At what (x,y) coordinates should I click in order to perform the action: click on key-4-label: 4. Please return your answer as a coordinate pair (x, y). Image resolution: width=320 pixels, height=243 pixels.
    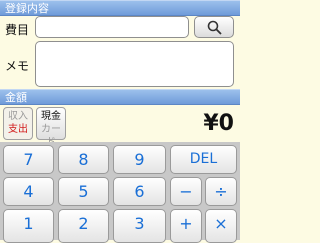
    Looking at the image, I should click on (28, 191).